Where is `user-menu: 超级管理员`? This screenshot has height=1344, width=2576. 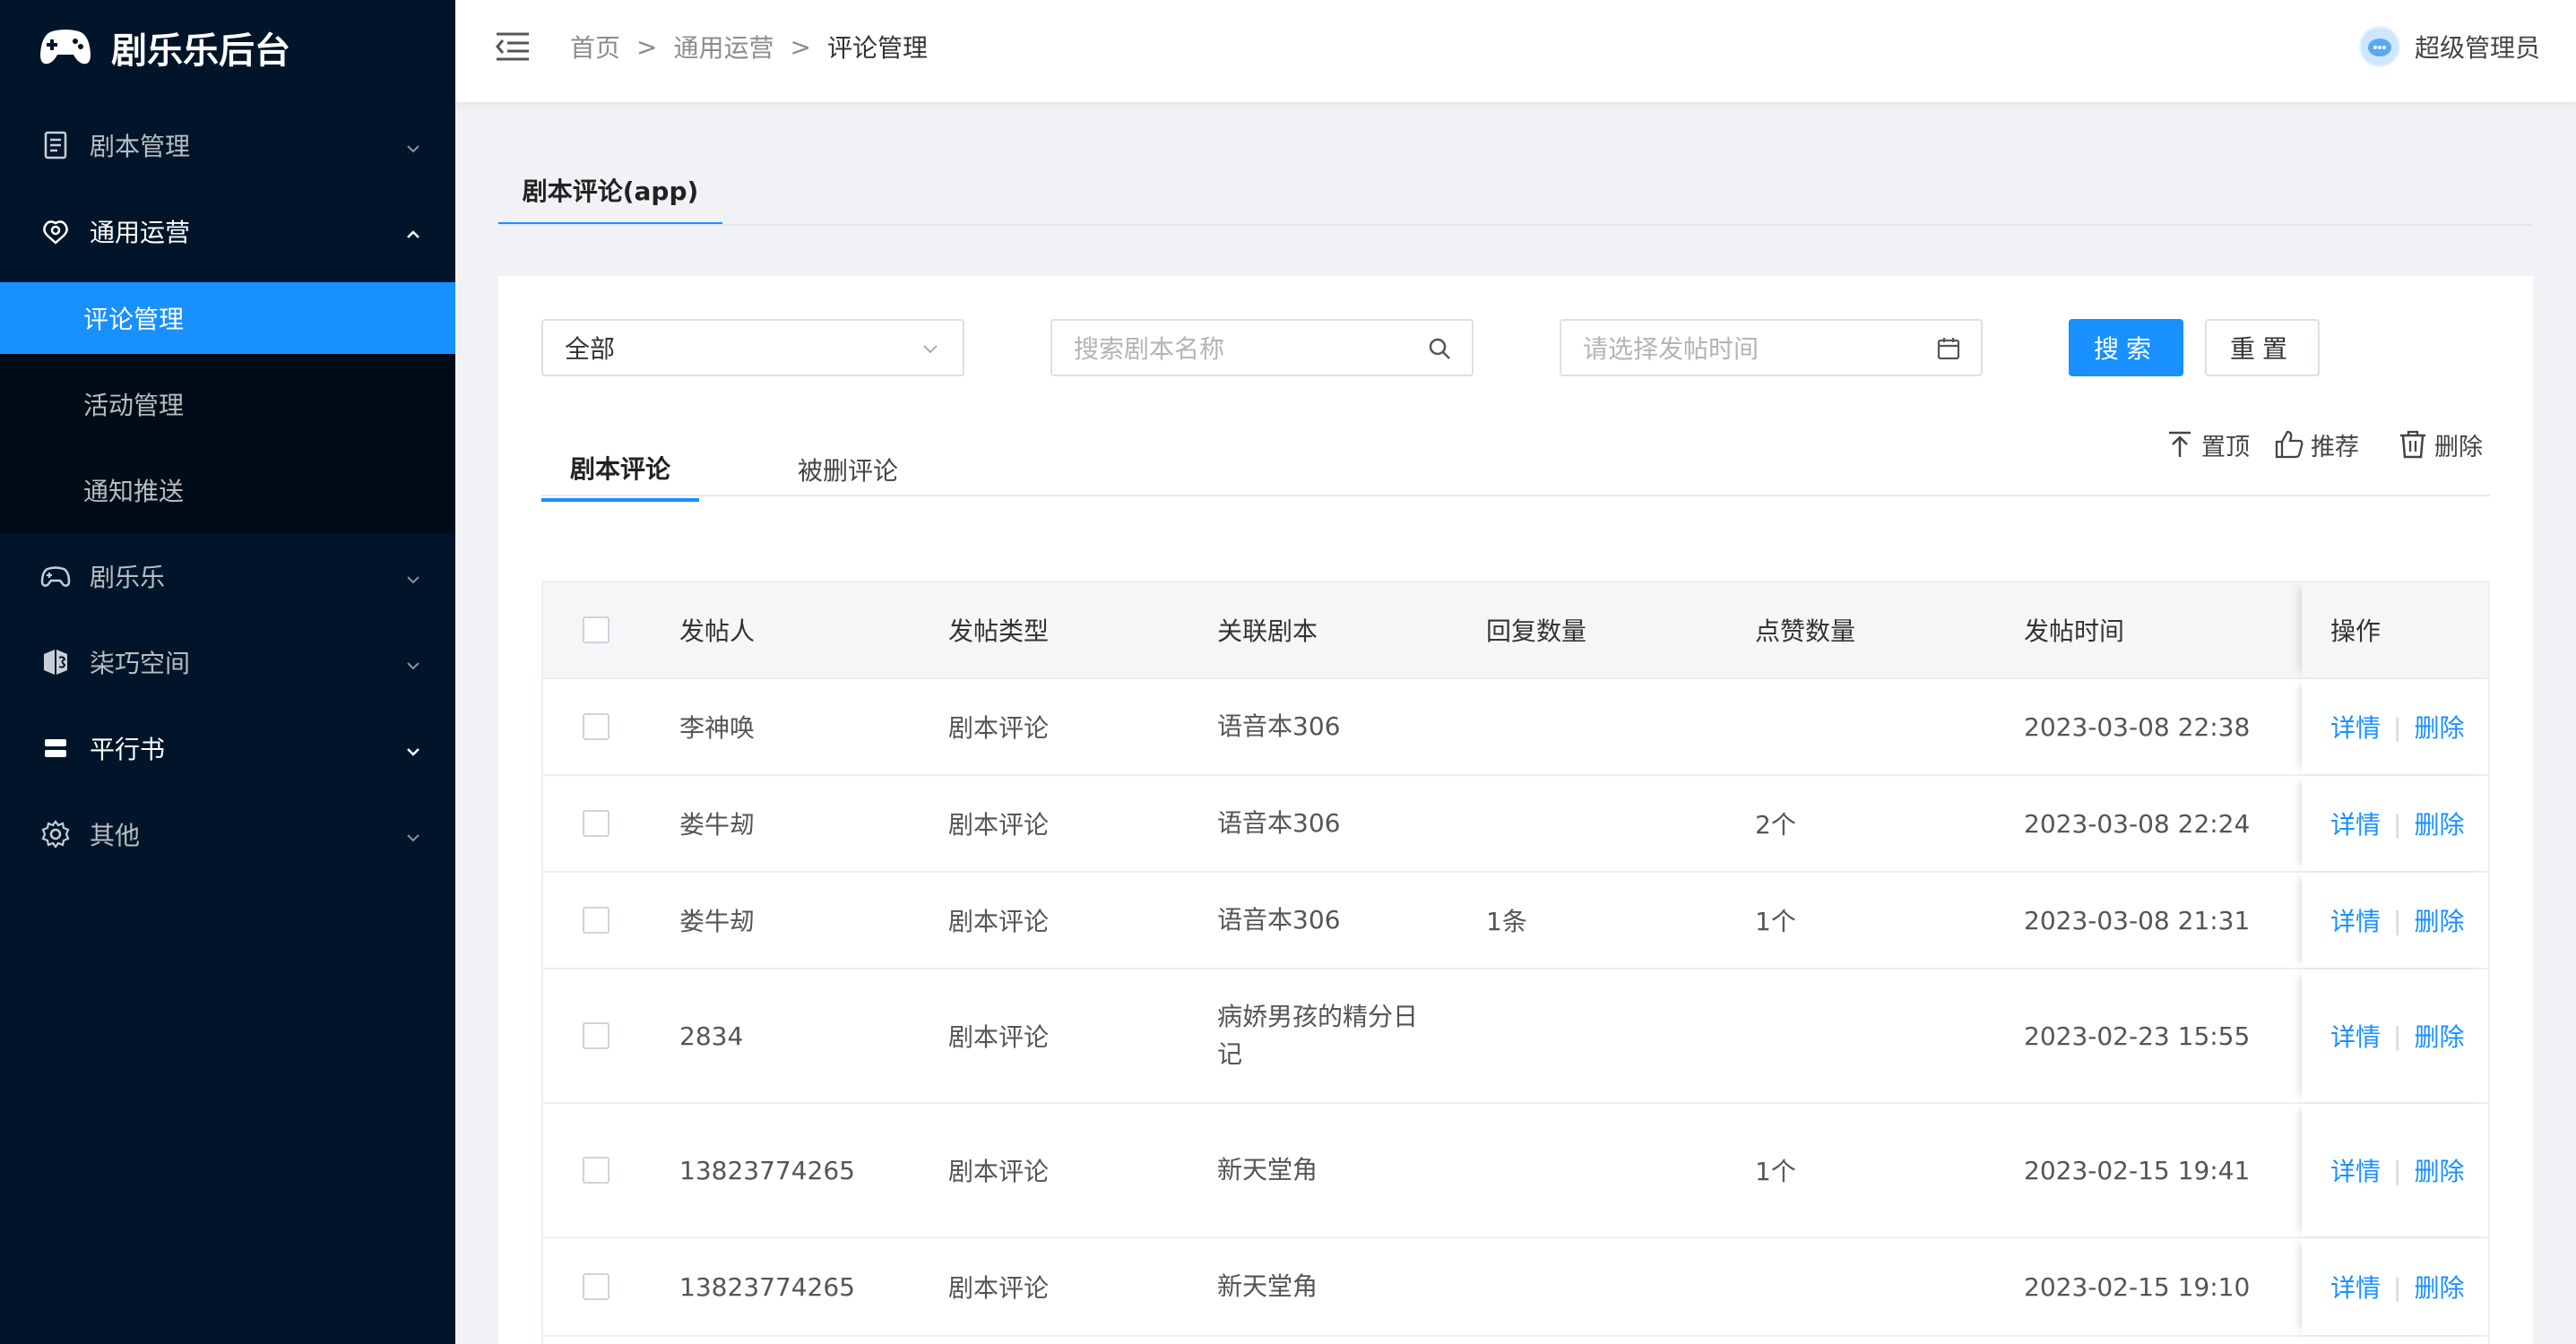
user-menu: 超级管理员 is located at coordinates (2449, 46).